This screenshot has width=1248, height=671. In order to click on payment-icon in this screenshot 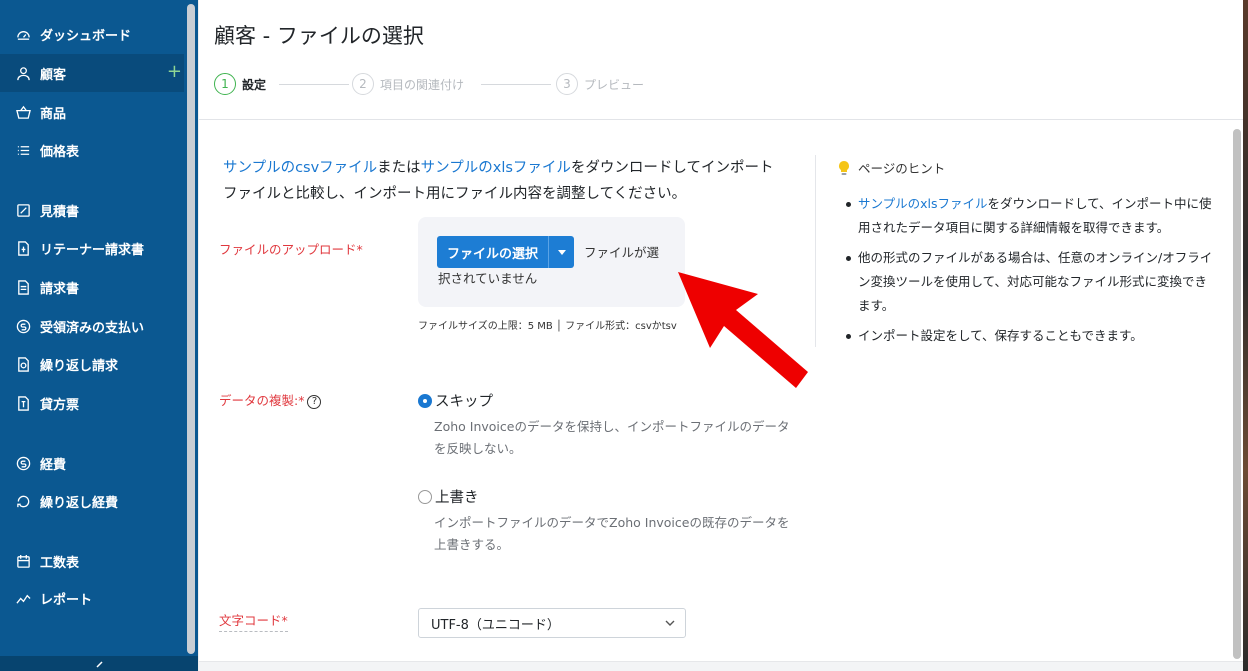, I will do `click(23, 326)`.